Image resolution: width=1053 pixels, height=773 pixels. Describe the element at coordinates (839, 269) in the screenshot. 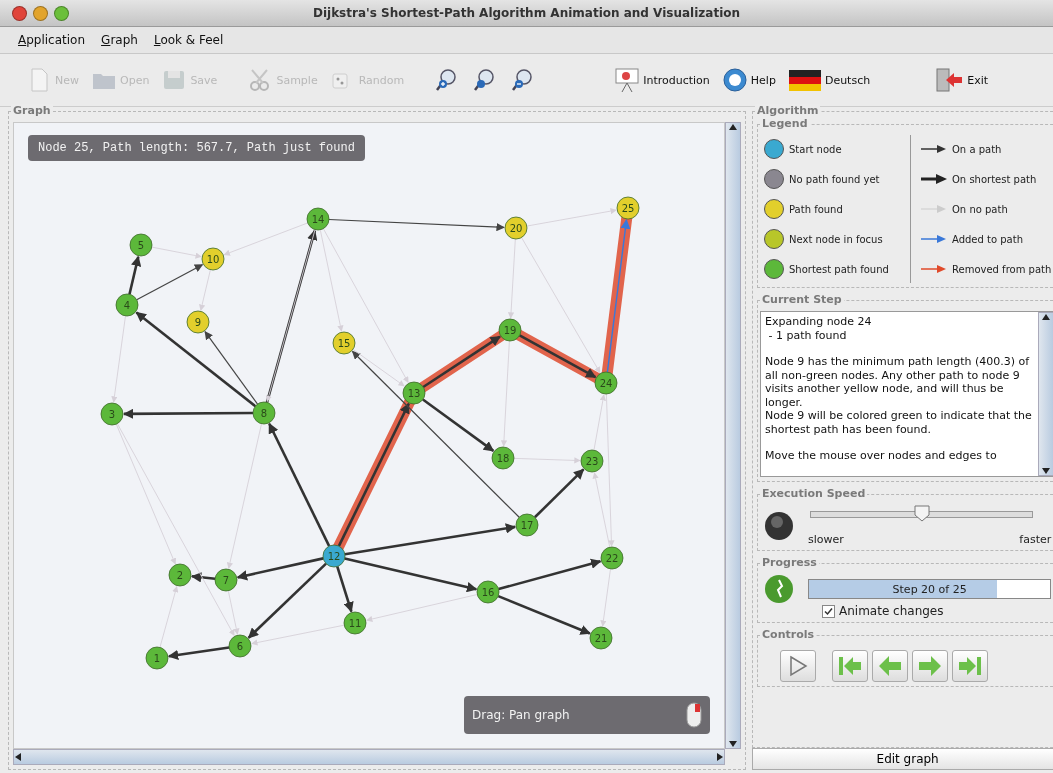

I see `legend-label: Shortest path found` at that location.